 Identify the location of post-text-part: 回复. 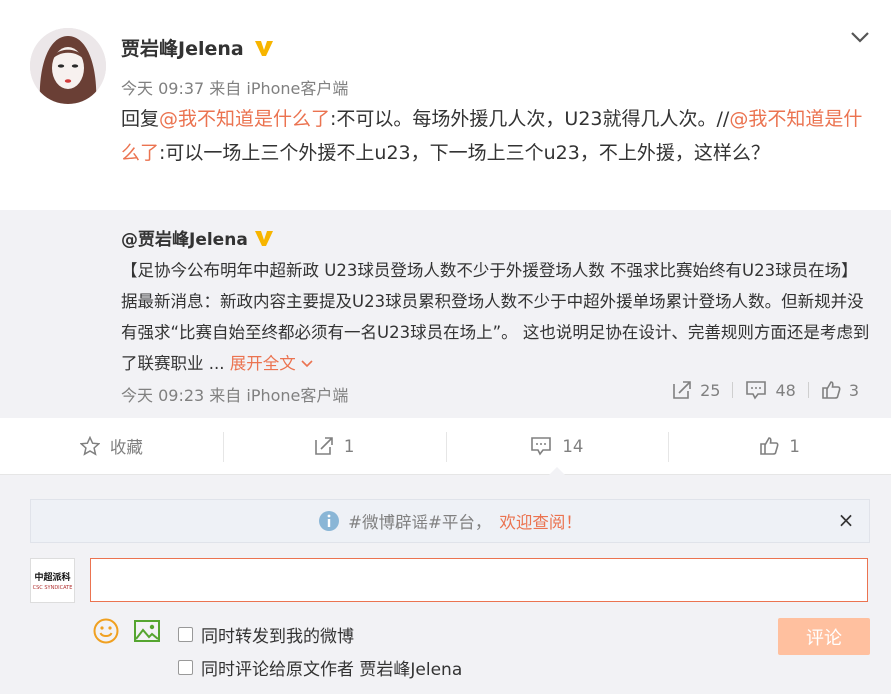
(140, 119).